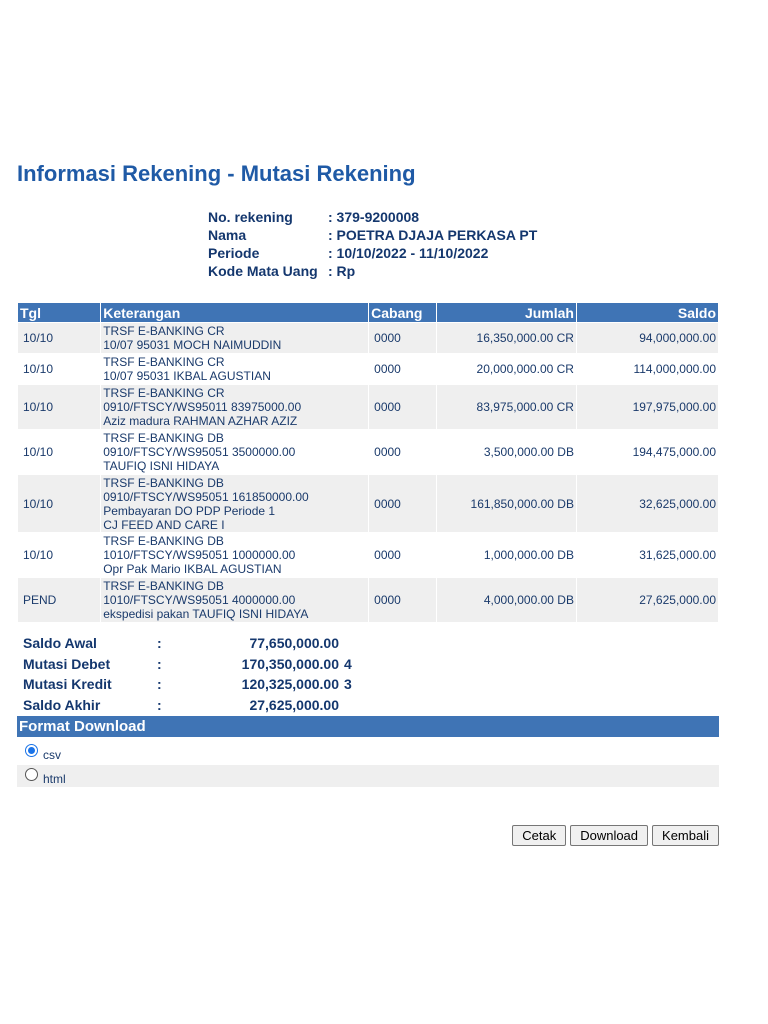 This screenshot has height=1024, width=768. Describe the element at coordinates (348, 684) in the screenshot. I see `summary-count: 3` at that location.